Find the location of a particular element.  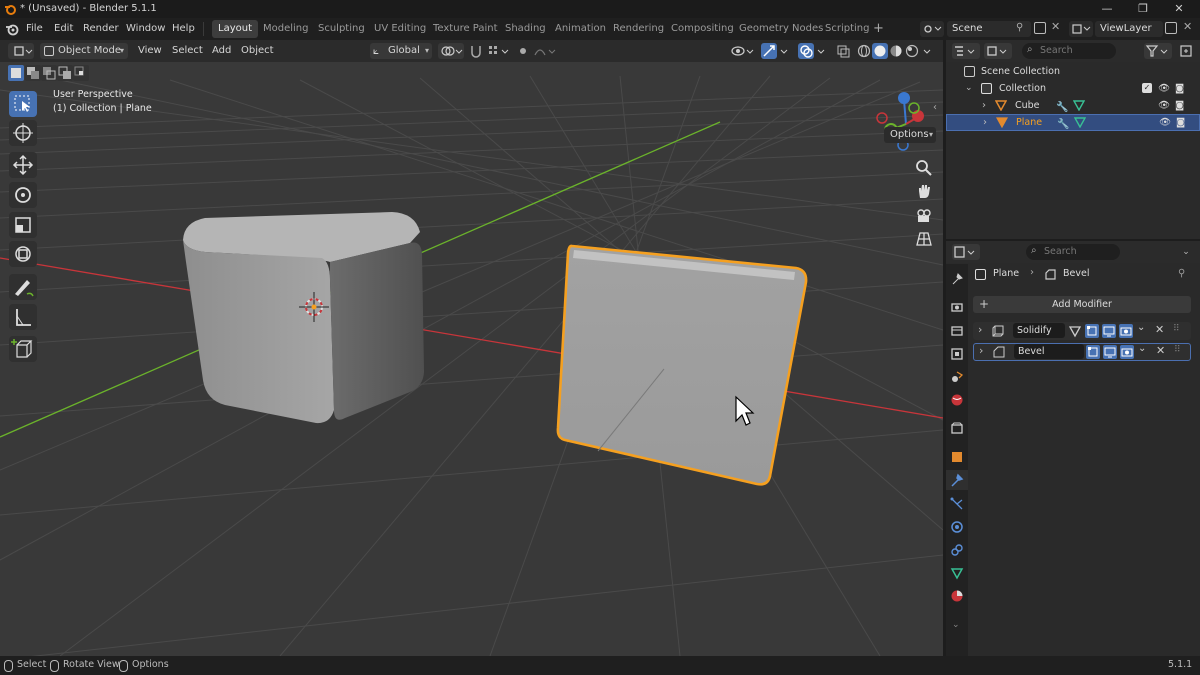

menu-view: View is located at coordinates (150, 51).